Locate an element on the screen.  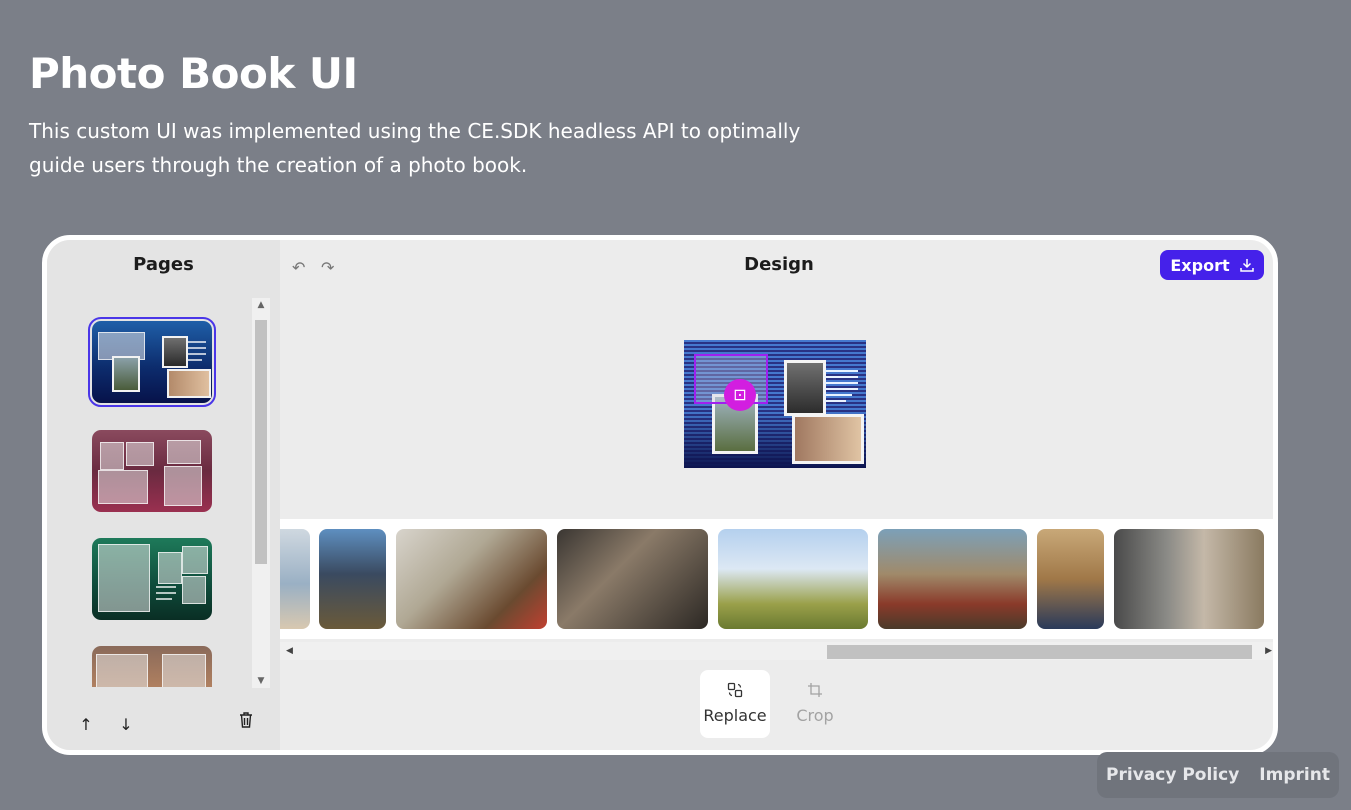
delete-page-button is located at coordinates (246, 723).